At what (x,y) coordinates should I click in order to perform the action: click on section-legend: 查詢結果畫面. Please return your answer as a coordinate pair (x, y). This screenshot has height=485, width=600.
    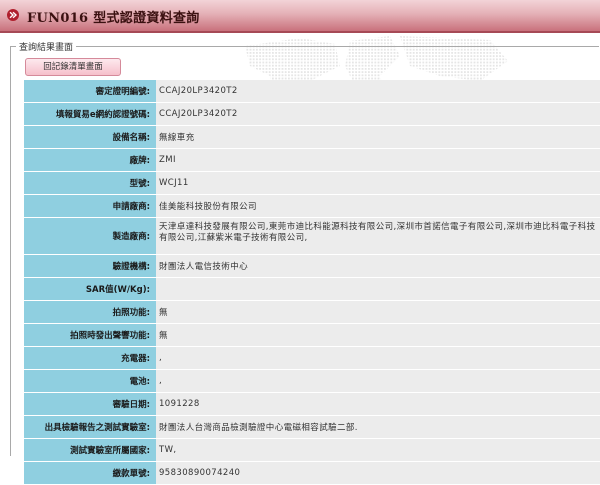
    Looking at the image, I should click on (46, 46).